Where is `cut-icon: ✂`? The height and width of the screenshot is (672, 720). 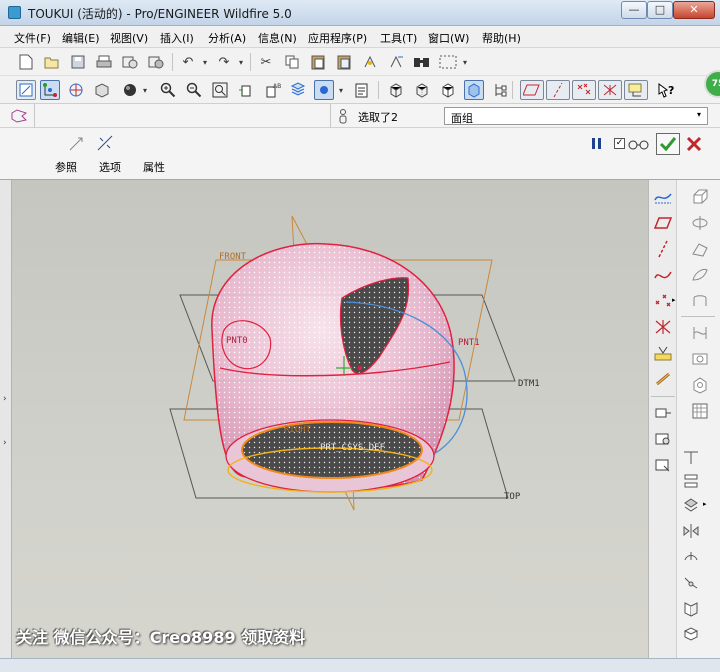 cut-icon: ✂ is located at coordinates (266, 62).